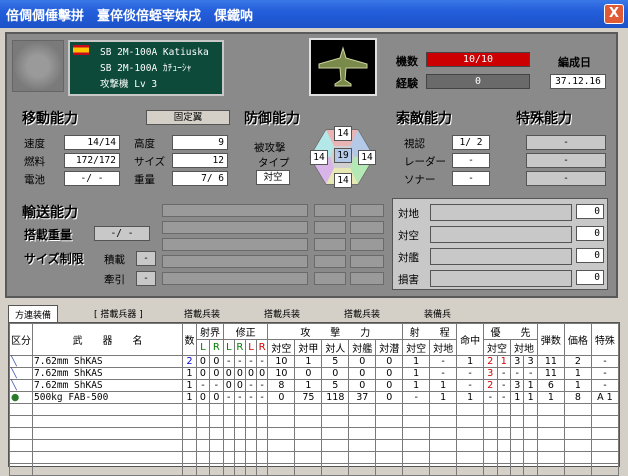 This screenshot has width=628, height=476. What do you see at coordinates (48, 235) in the screenshot?
I see `load-label: 搭載重量` at bounding box center [48, 235].